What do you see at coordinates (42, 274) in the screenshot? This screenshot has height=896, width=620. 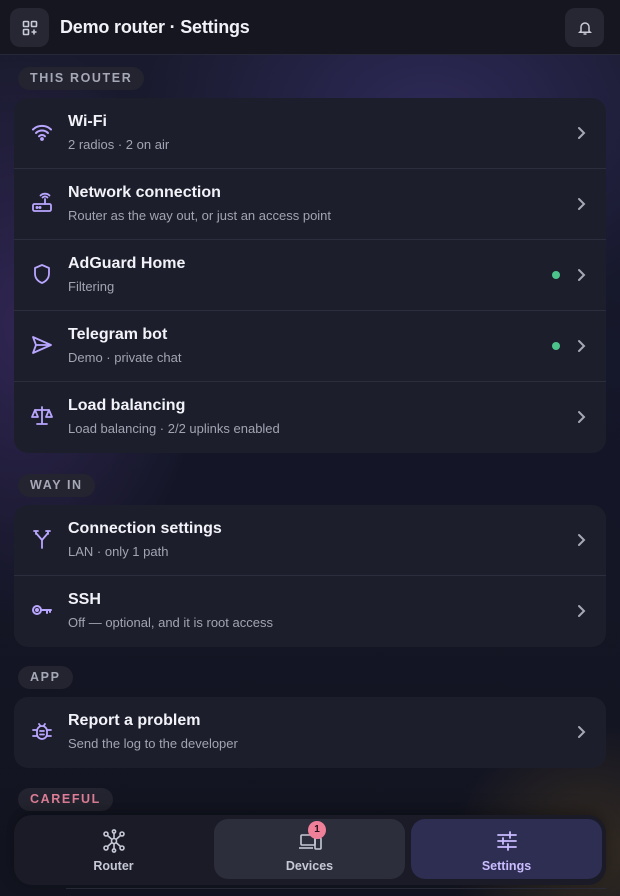 I see `shield-icon` at bounding box center [42, 274].